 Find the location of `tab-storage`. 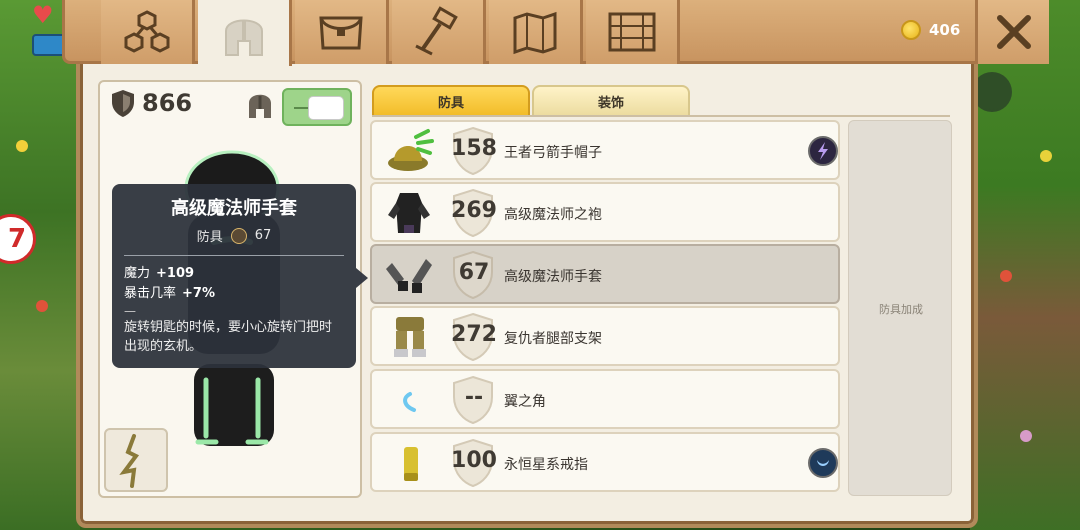

tab-storage is located at coordinates (633, 32).